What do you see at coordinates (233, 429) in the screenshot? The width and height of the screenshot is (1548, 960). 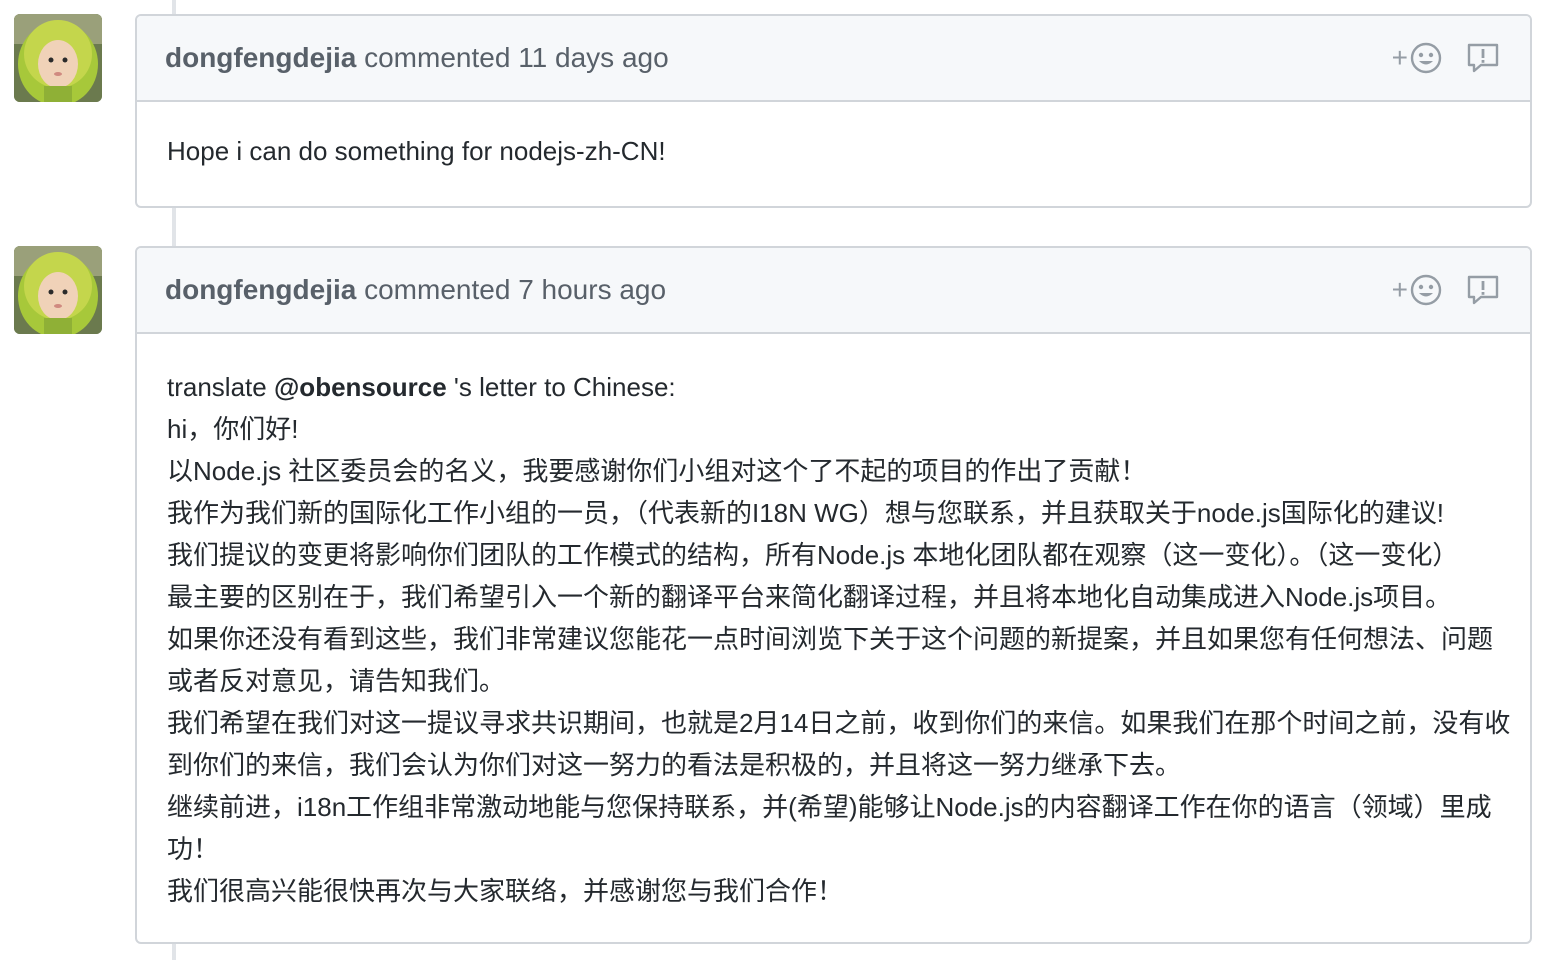 I see `comment-line: hi，你们好!` at bounding box center [233, 429].